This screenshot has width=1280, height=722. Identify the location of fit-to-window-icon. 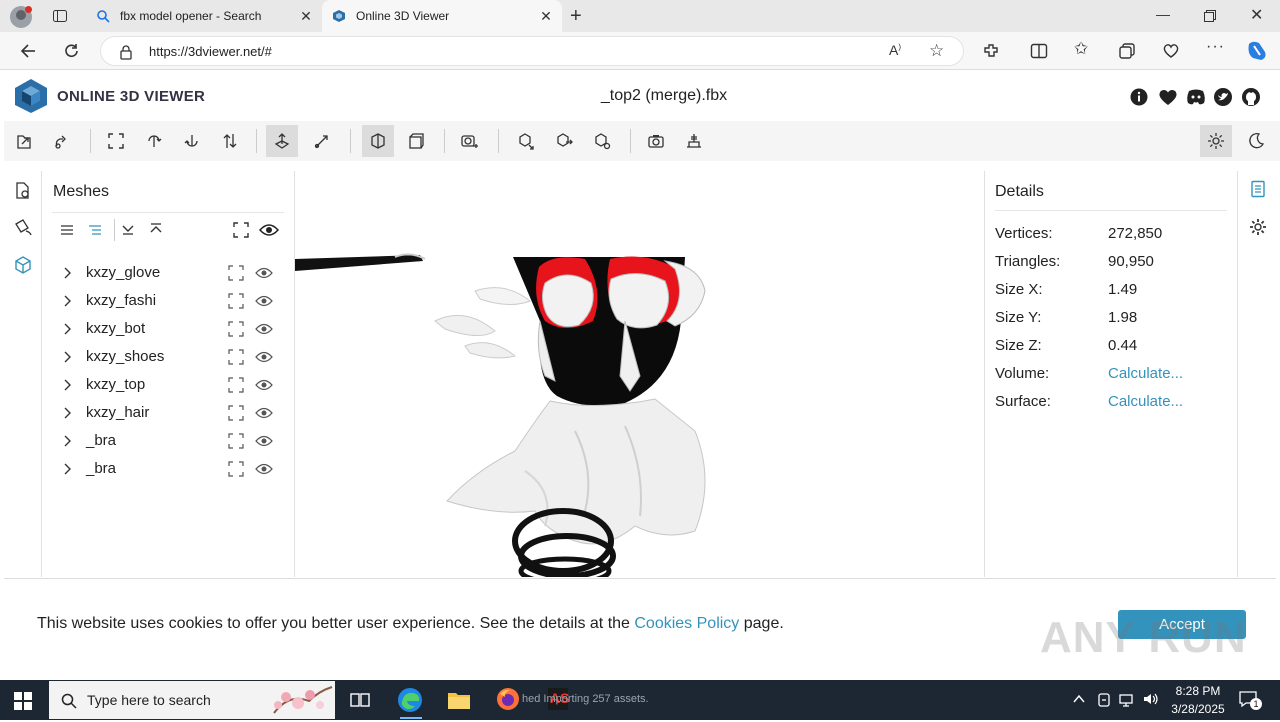
(116, 141).